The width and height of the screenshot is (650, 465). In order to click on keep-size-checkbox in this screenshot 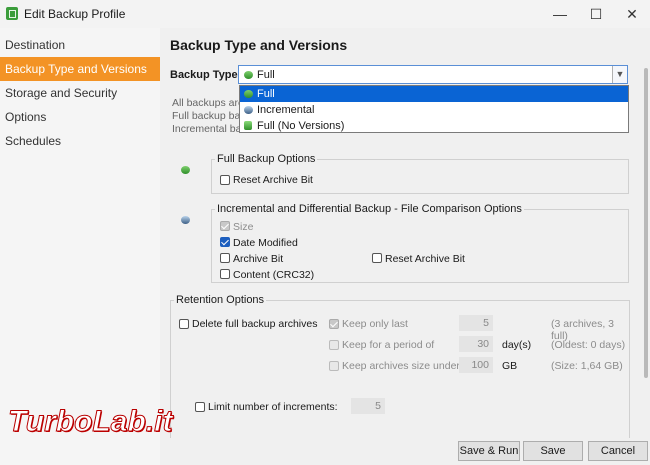, I will do `click(334, 366)`.